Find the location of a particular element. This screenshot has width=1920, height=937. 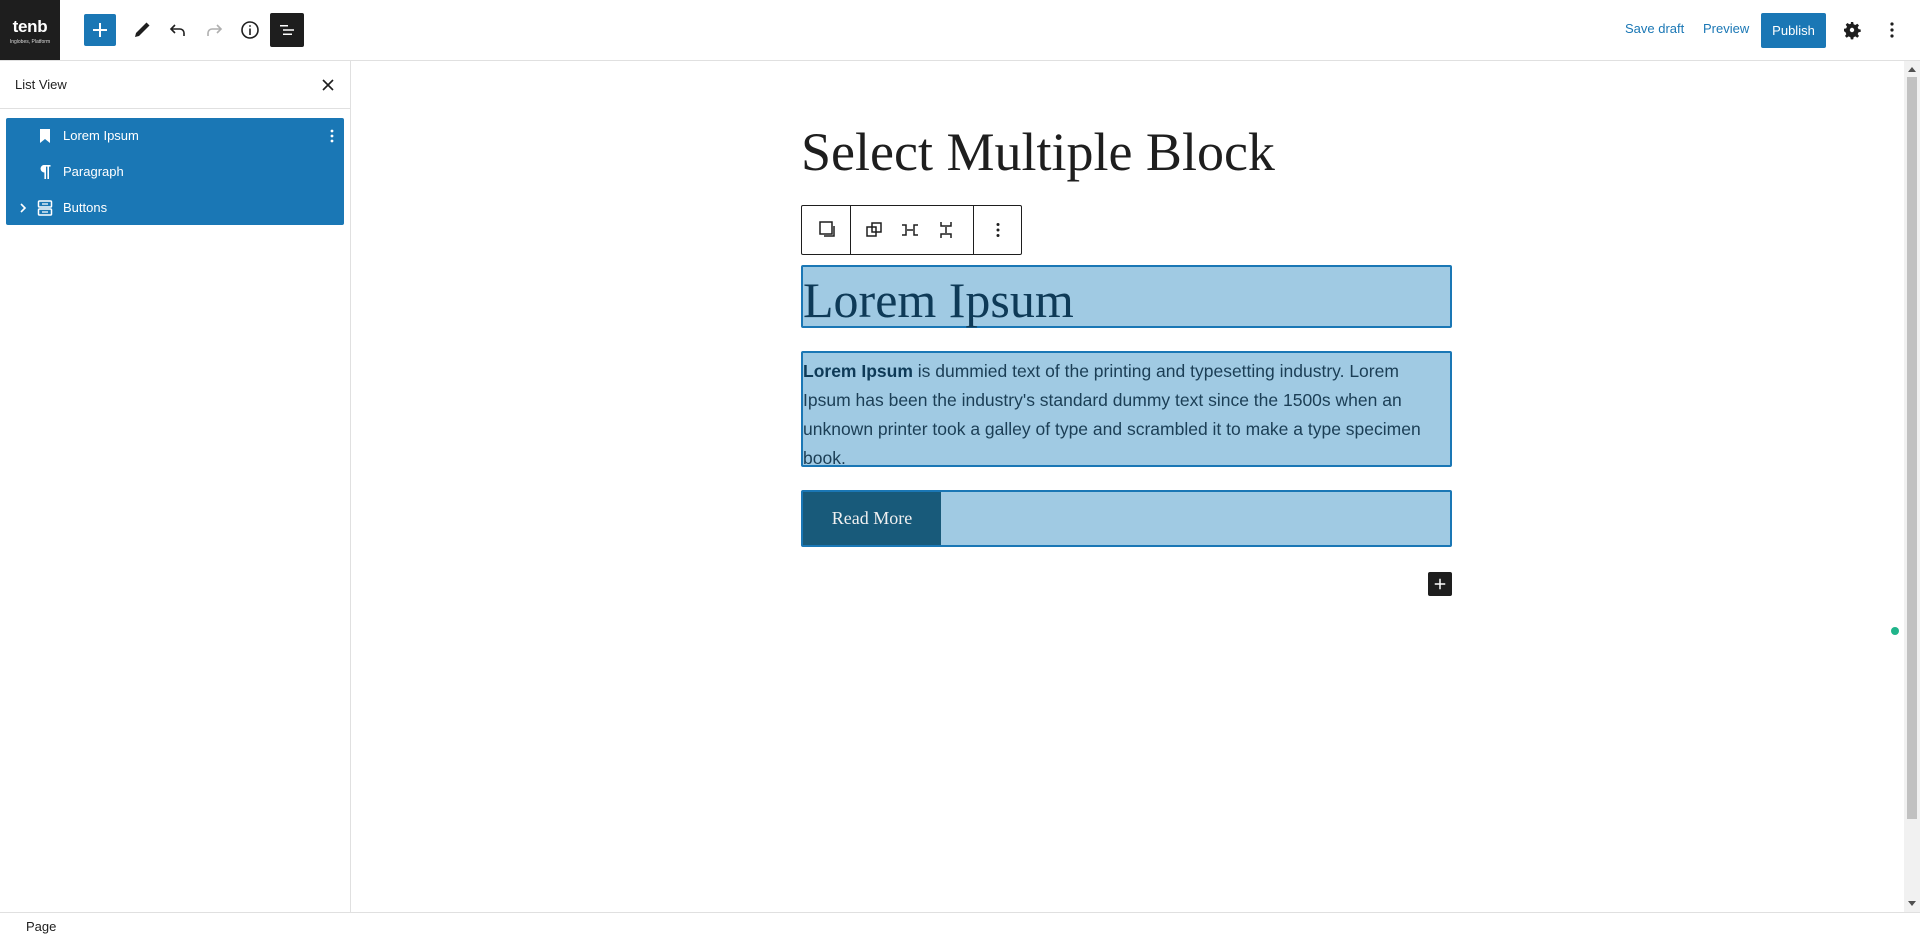

scroll-down-arrow-icon is located at coordinates (1912, 903).